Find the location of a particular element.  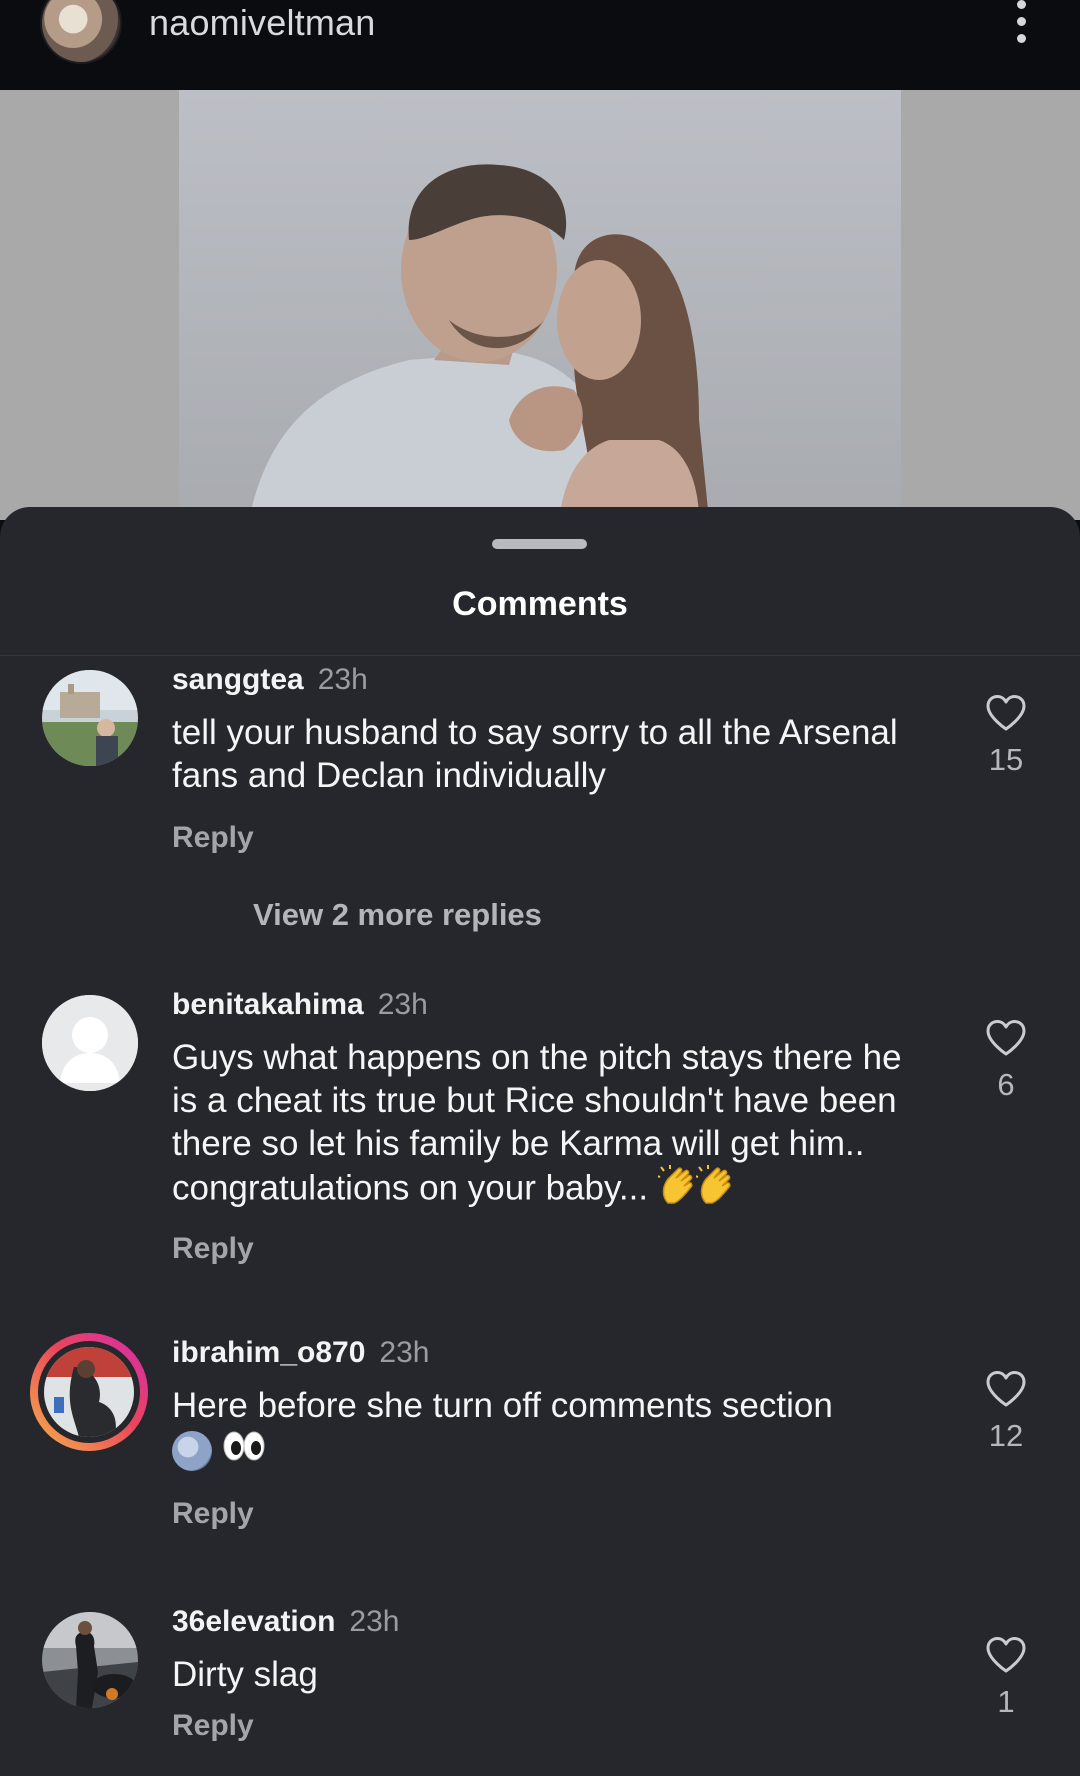

more-options-icon is located at coordinates (1022, 23).